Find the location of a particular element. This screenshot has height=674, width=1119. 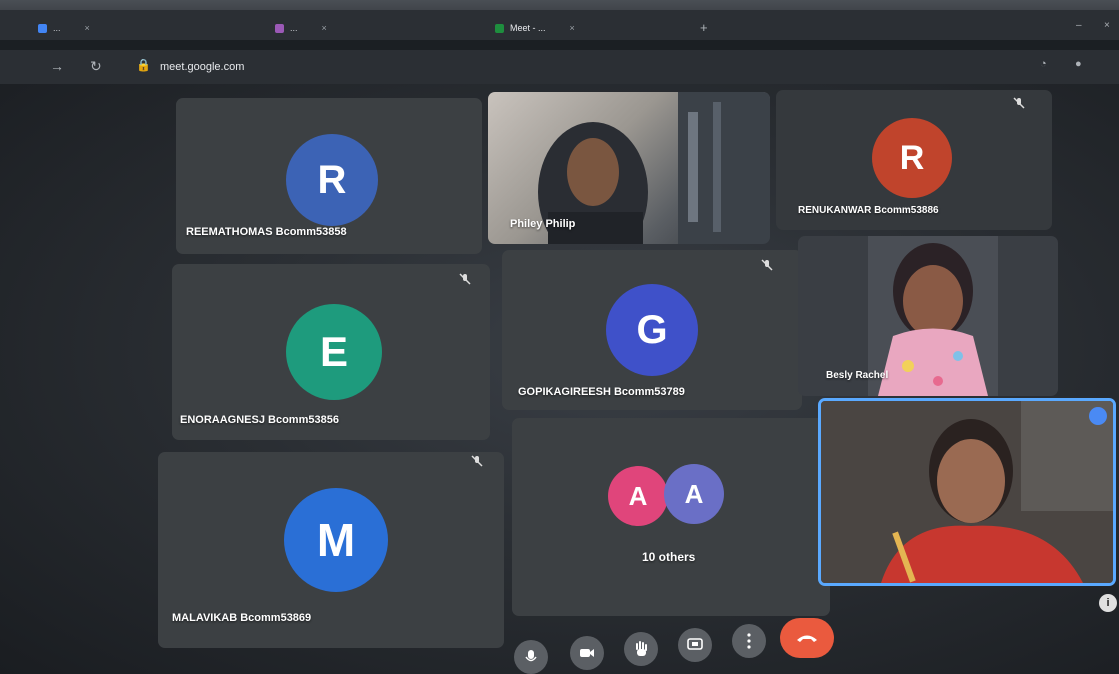

more-vert-icon is located at coordinates (749, 641).